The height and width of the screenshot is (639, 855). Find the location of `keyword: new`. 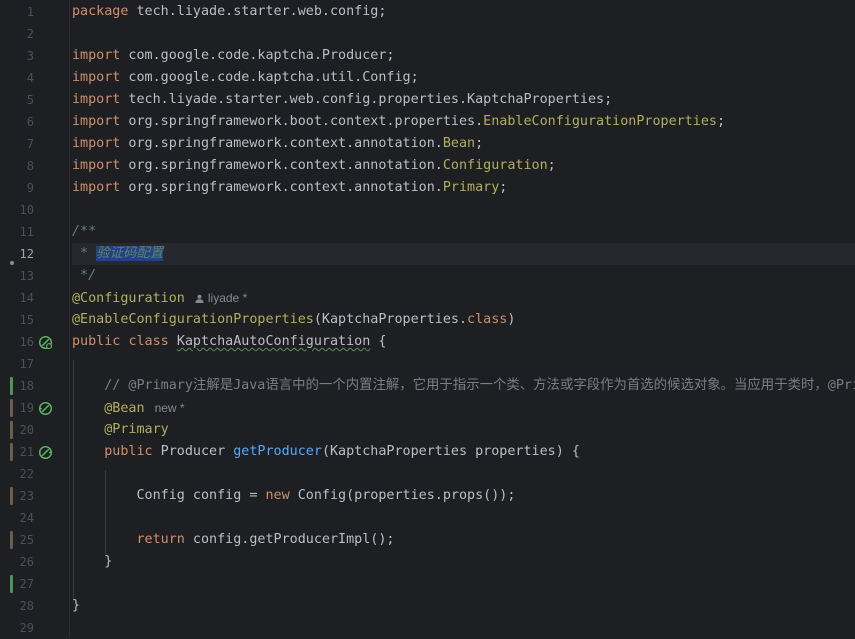

keyword: new is located at coordinates (277, 495).